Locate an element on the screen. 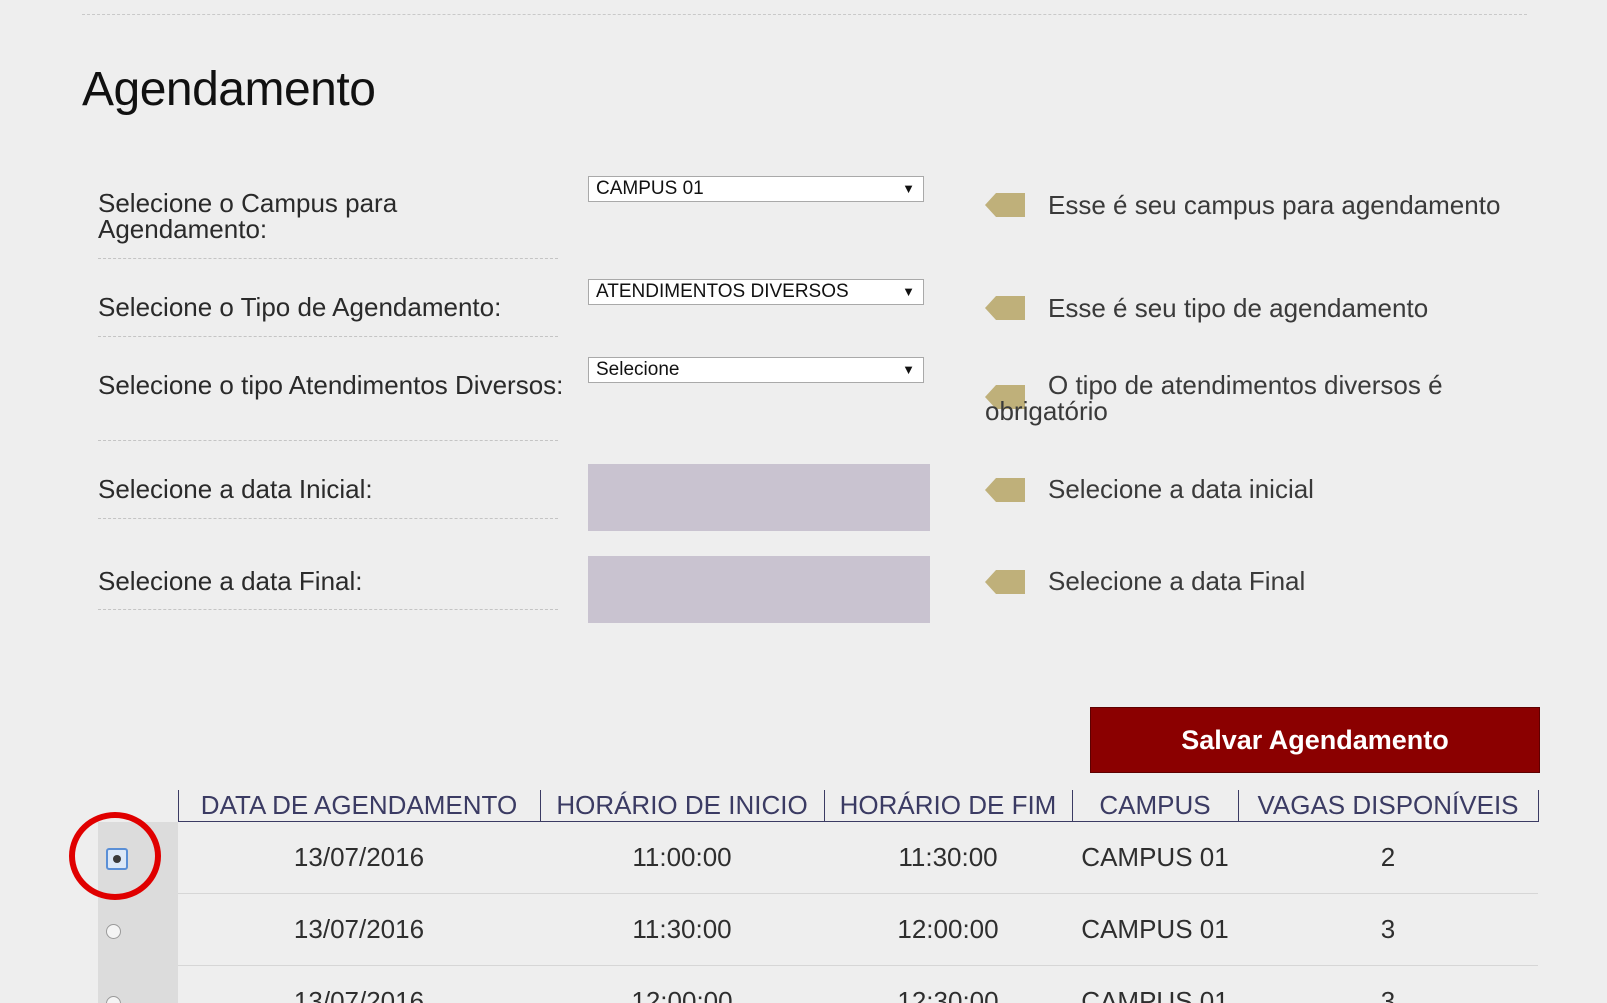 This screenshot has height=1003, width=1607. select-column-header is located at coordinates (138, 806).